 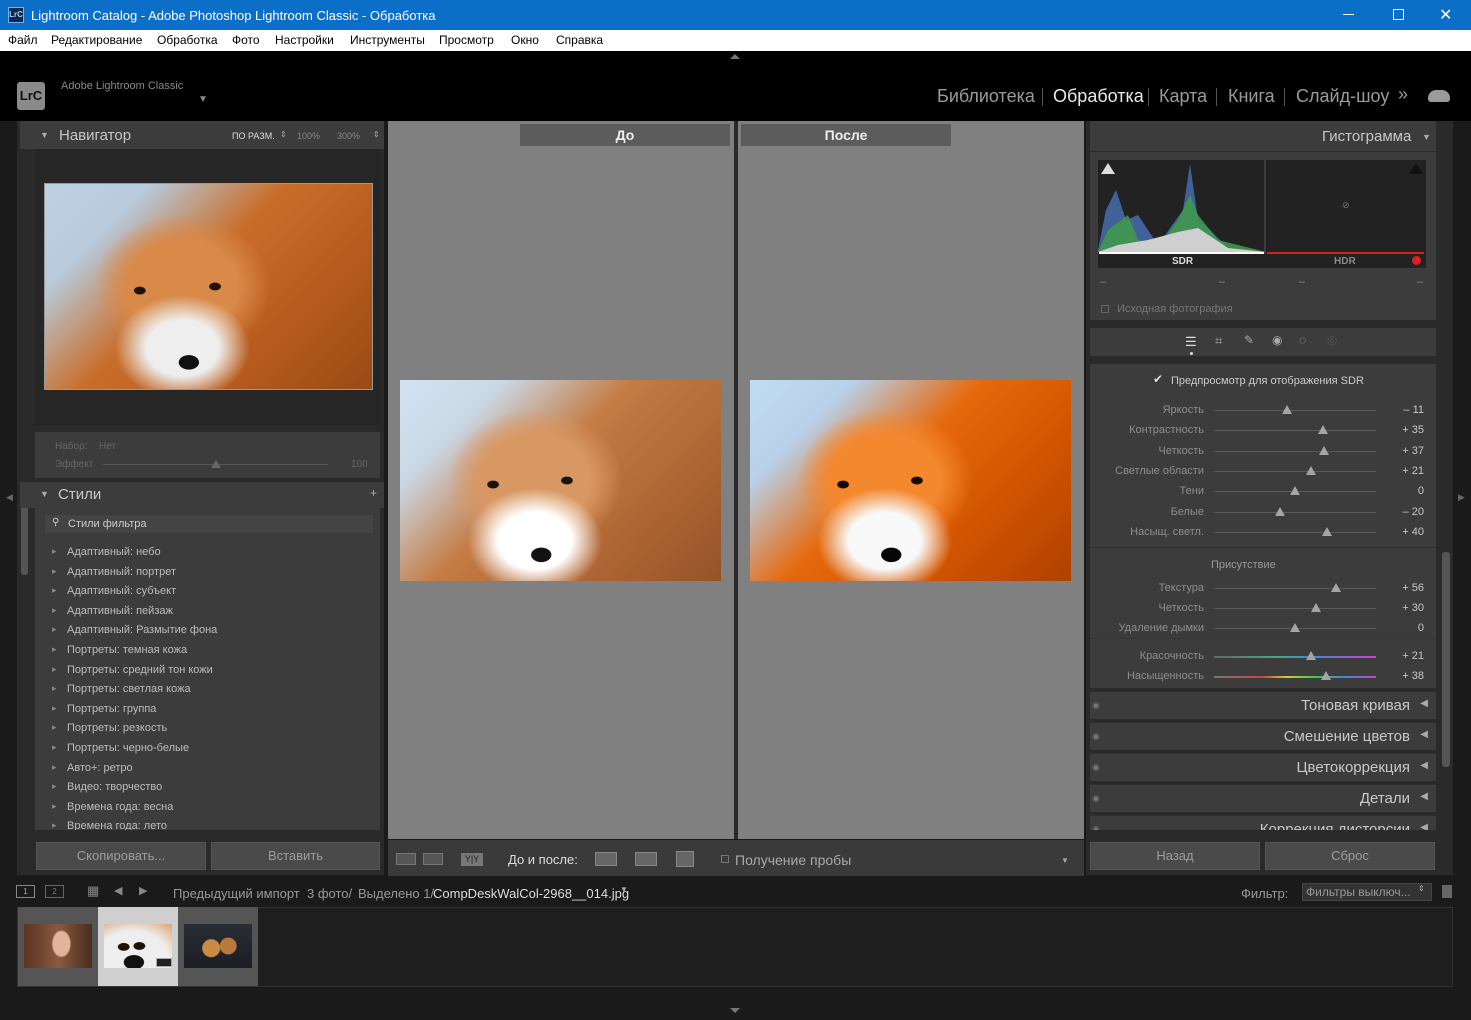 I want to click on zoom-more-icon: ⇕, so click(x=376, y=134).